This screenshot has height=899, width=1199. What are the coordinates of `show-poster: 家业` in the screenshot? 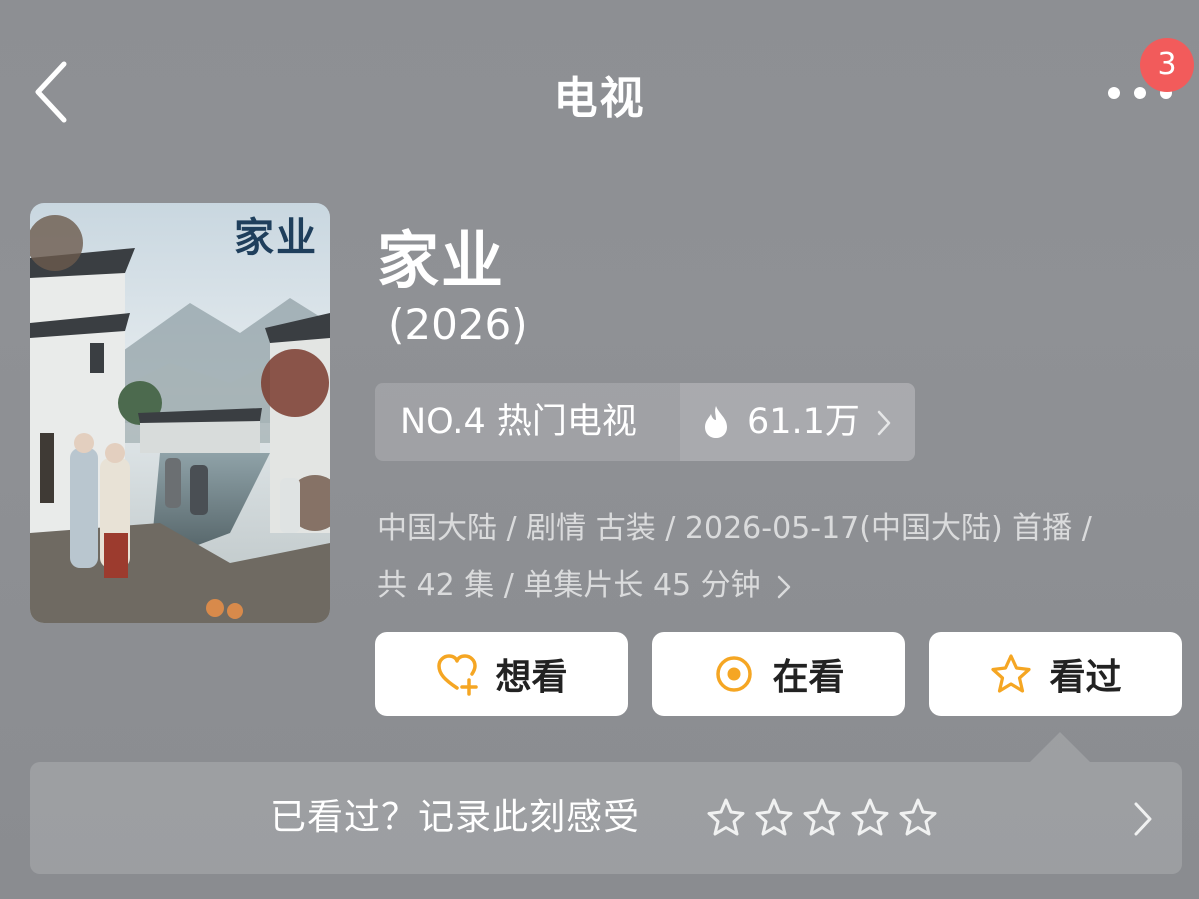 It's located at (180, 413).